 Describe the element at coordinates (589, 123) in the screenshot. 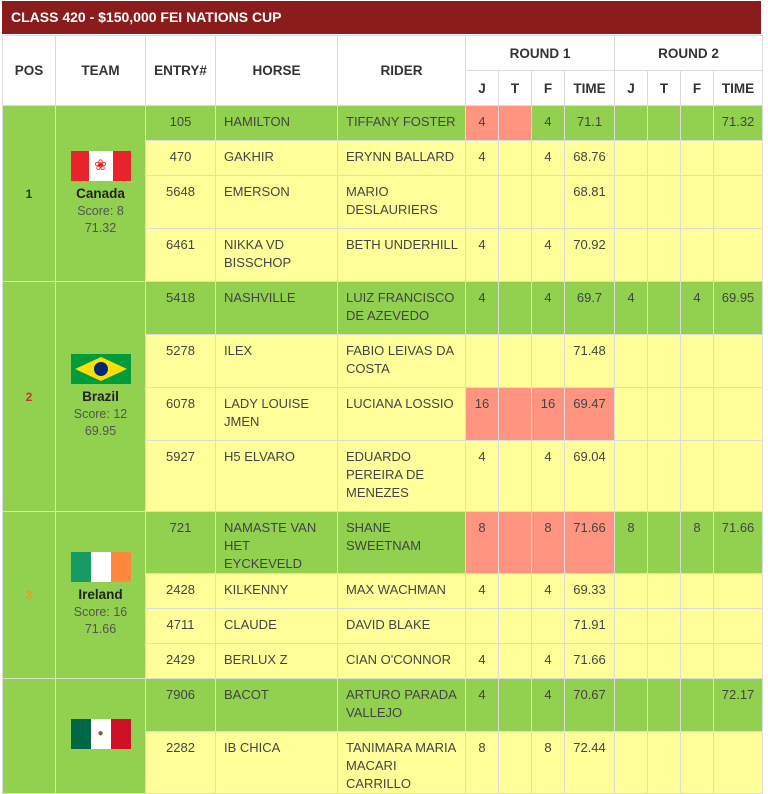

I see `round1-time: 71.1` at that location.